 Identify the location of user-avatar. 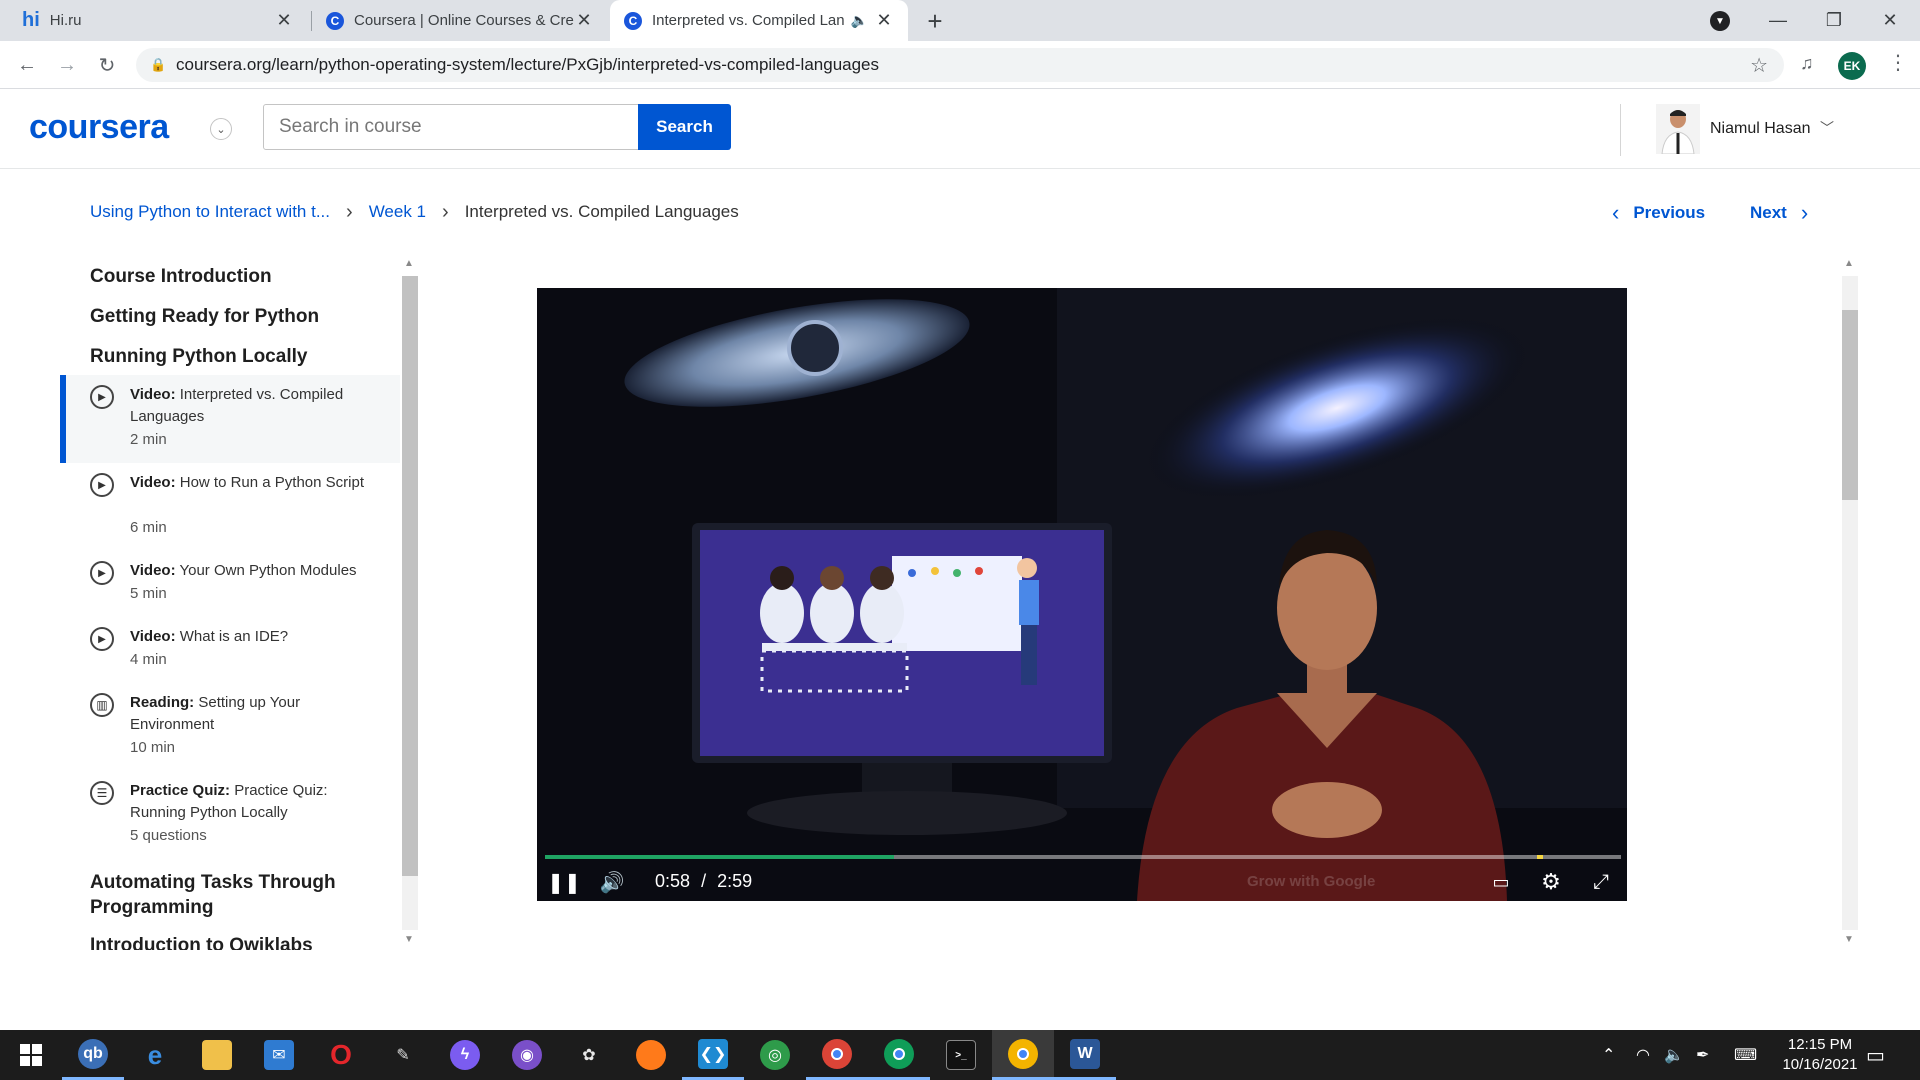
(1678, 129).